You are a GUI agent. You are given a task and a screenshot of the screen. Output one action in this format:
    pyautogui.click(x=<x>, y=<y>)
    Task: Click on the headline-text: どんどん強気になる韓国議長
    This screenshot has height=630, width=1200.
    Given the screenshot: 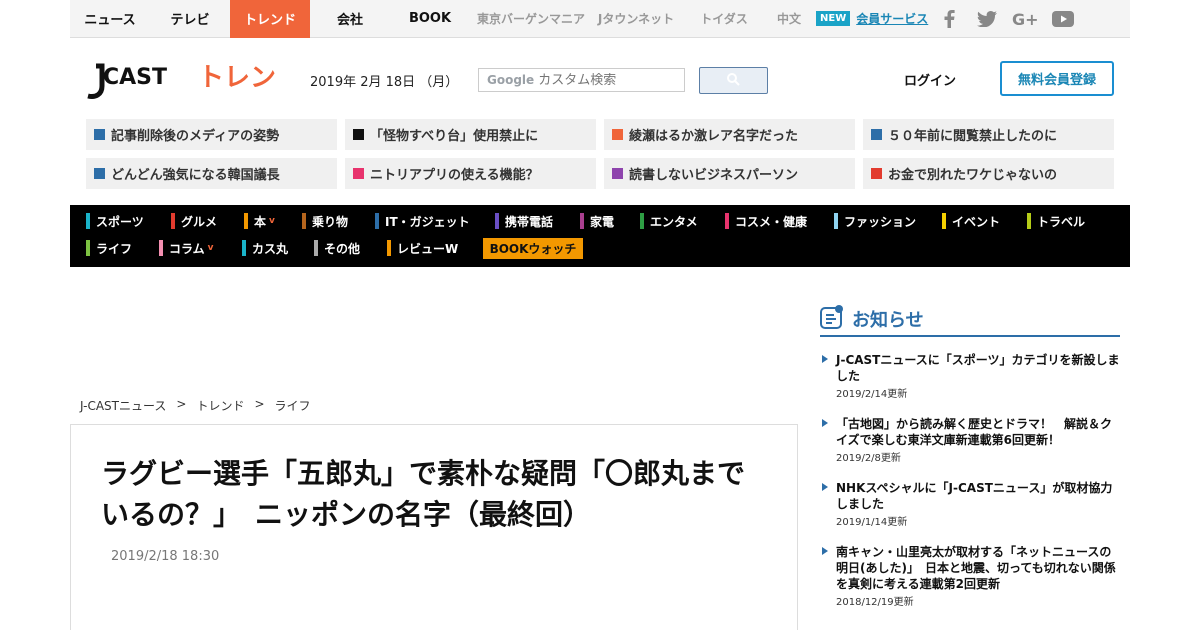 What is the action you would take?
    pyautogui.click(x=195, y=175)
    